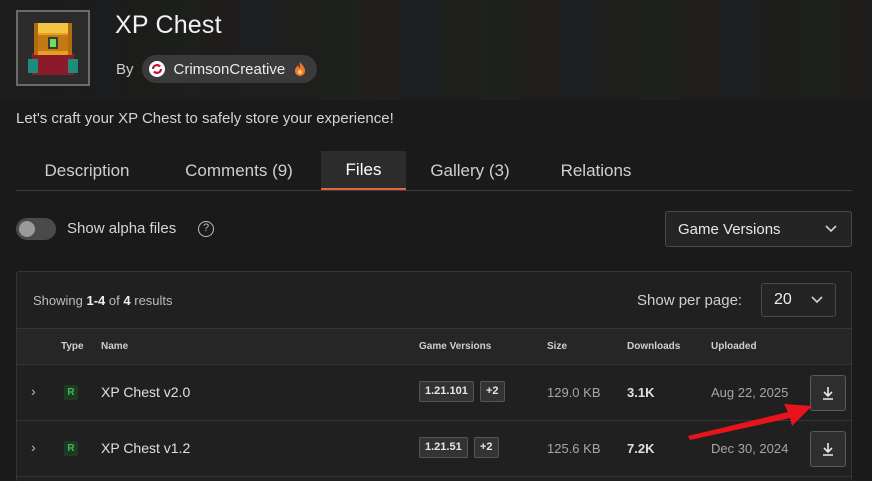 The width and height of the screenshot is (872, 481). What do you see at coordinates (654, 346) in the screenshot?
I see `col-downloads: Downloads` at bounding box center [654, 346].